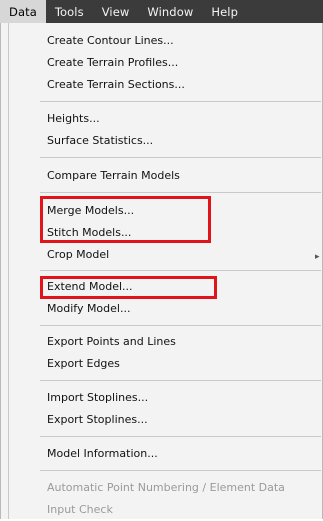 The width and height of the screenshot is (323, 521). I want to click on menu-bar: Data Tools View Window Help, so click(161, 11).